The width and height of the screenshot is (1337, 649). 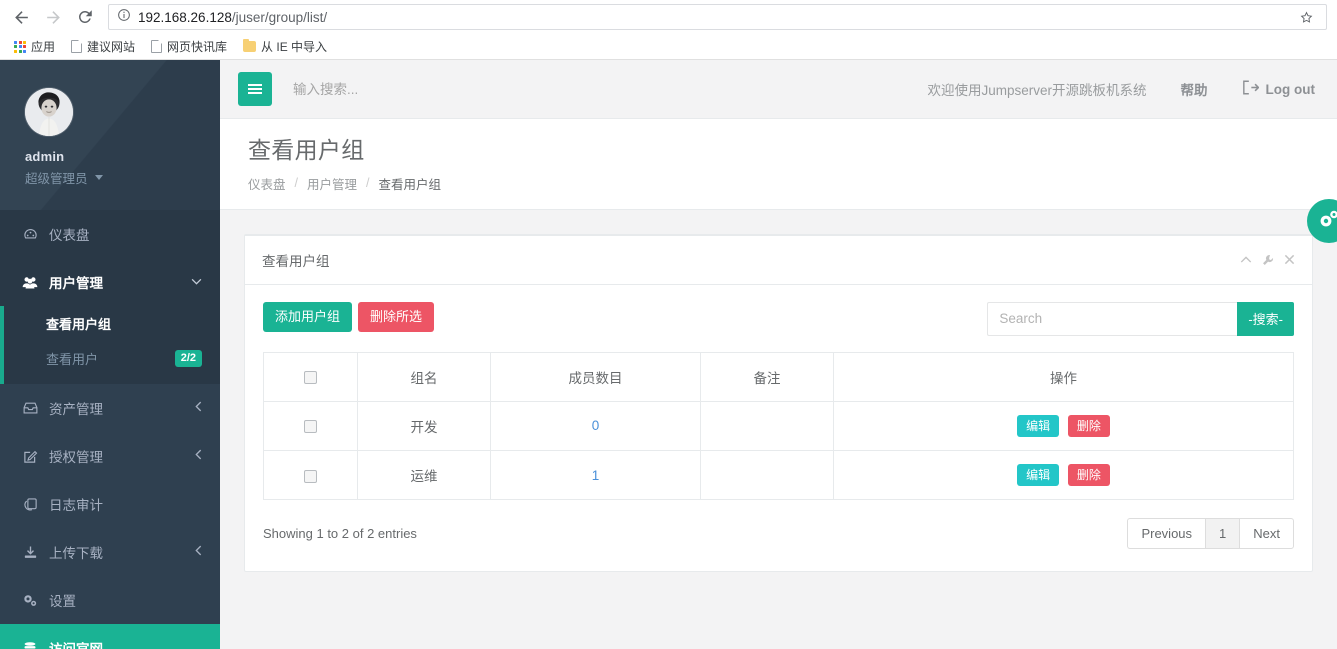 I want to click on column-member-count: 成员数目, so click(x=595, y=376).